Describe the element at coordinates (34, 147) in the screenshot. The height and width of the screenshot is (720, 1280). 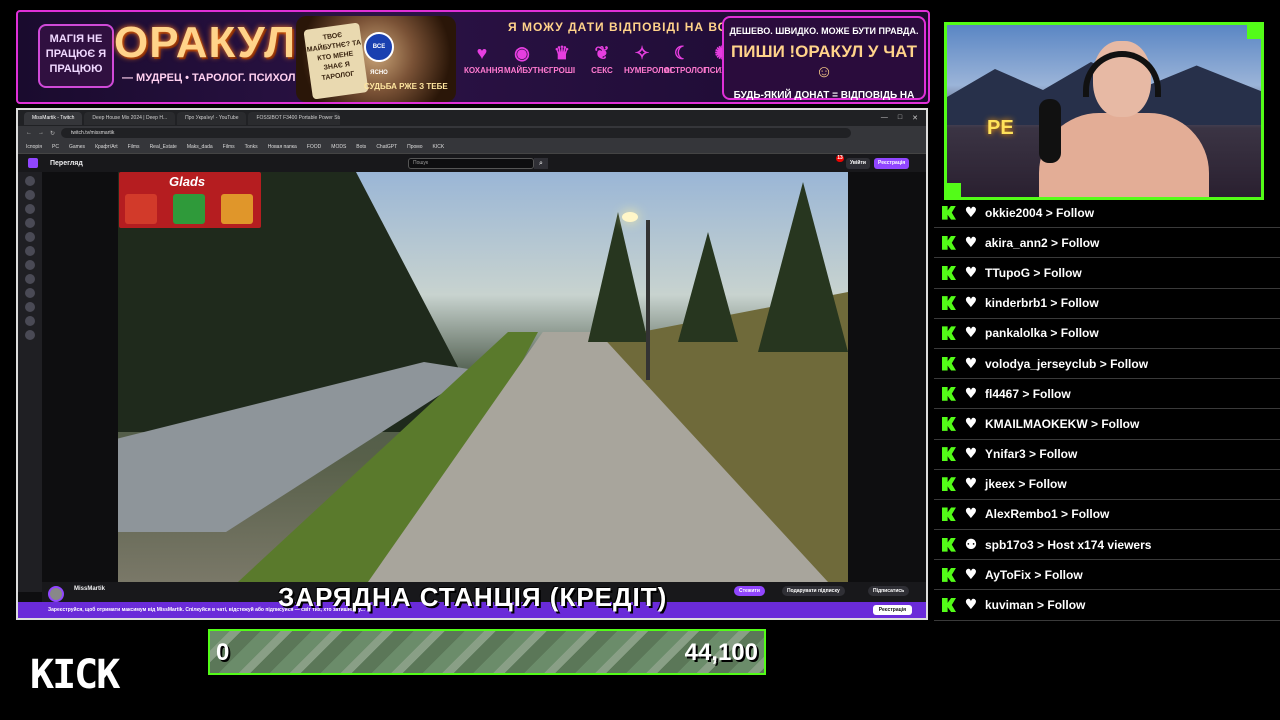
I see `bookmark: Іспорія` at that location.